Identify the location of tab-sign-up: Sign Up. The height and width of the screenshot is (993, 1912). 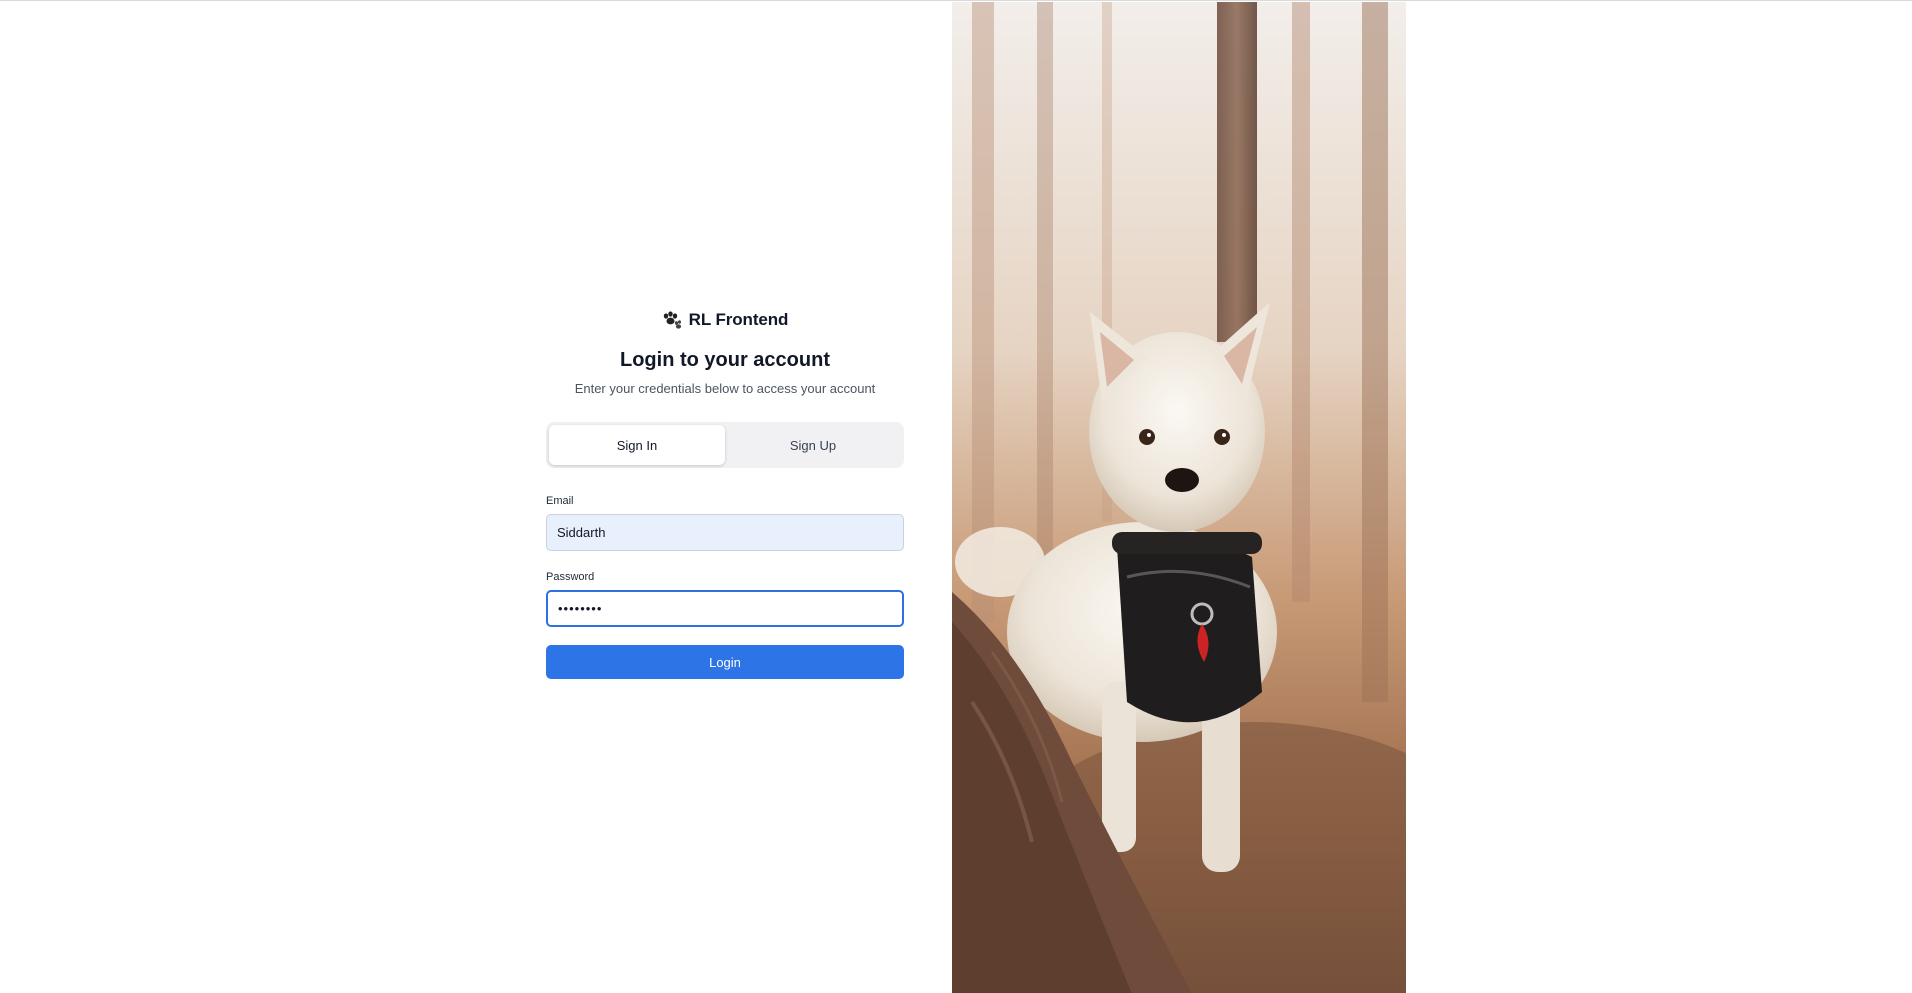
(813, 445).